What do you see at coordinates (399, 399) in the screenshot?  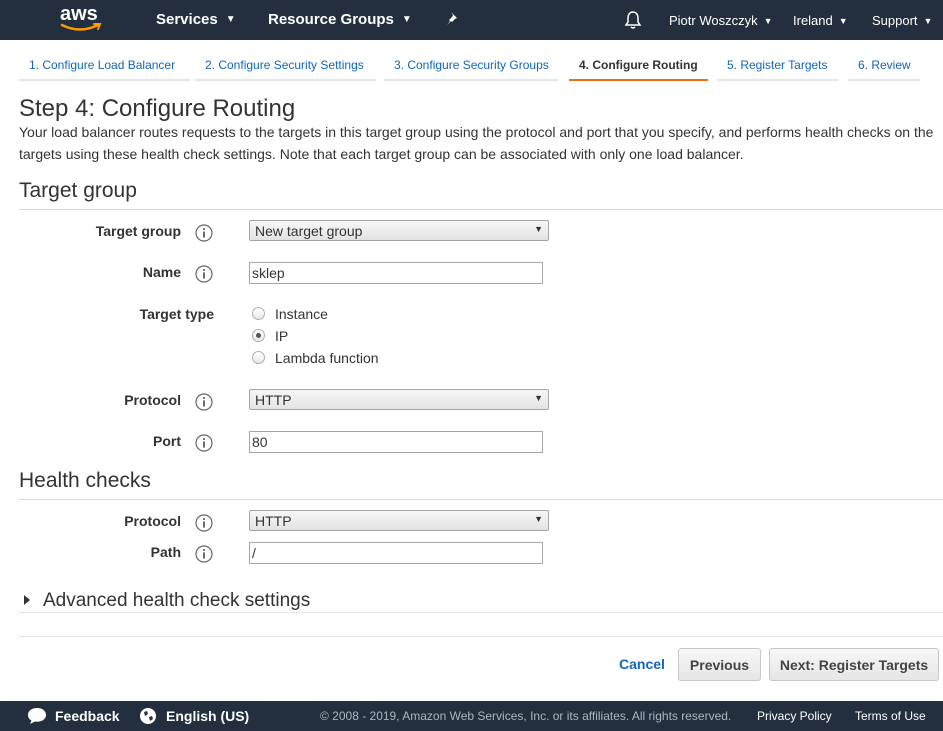 I see `protocol-select: HTTP ▼` at bounding box center [399, 399].